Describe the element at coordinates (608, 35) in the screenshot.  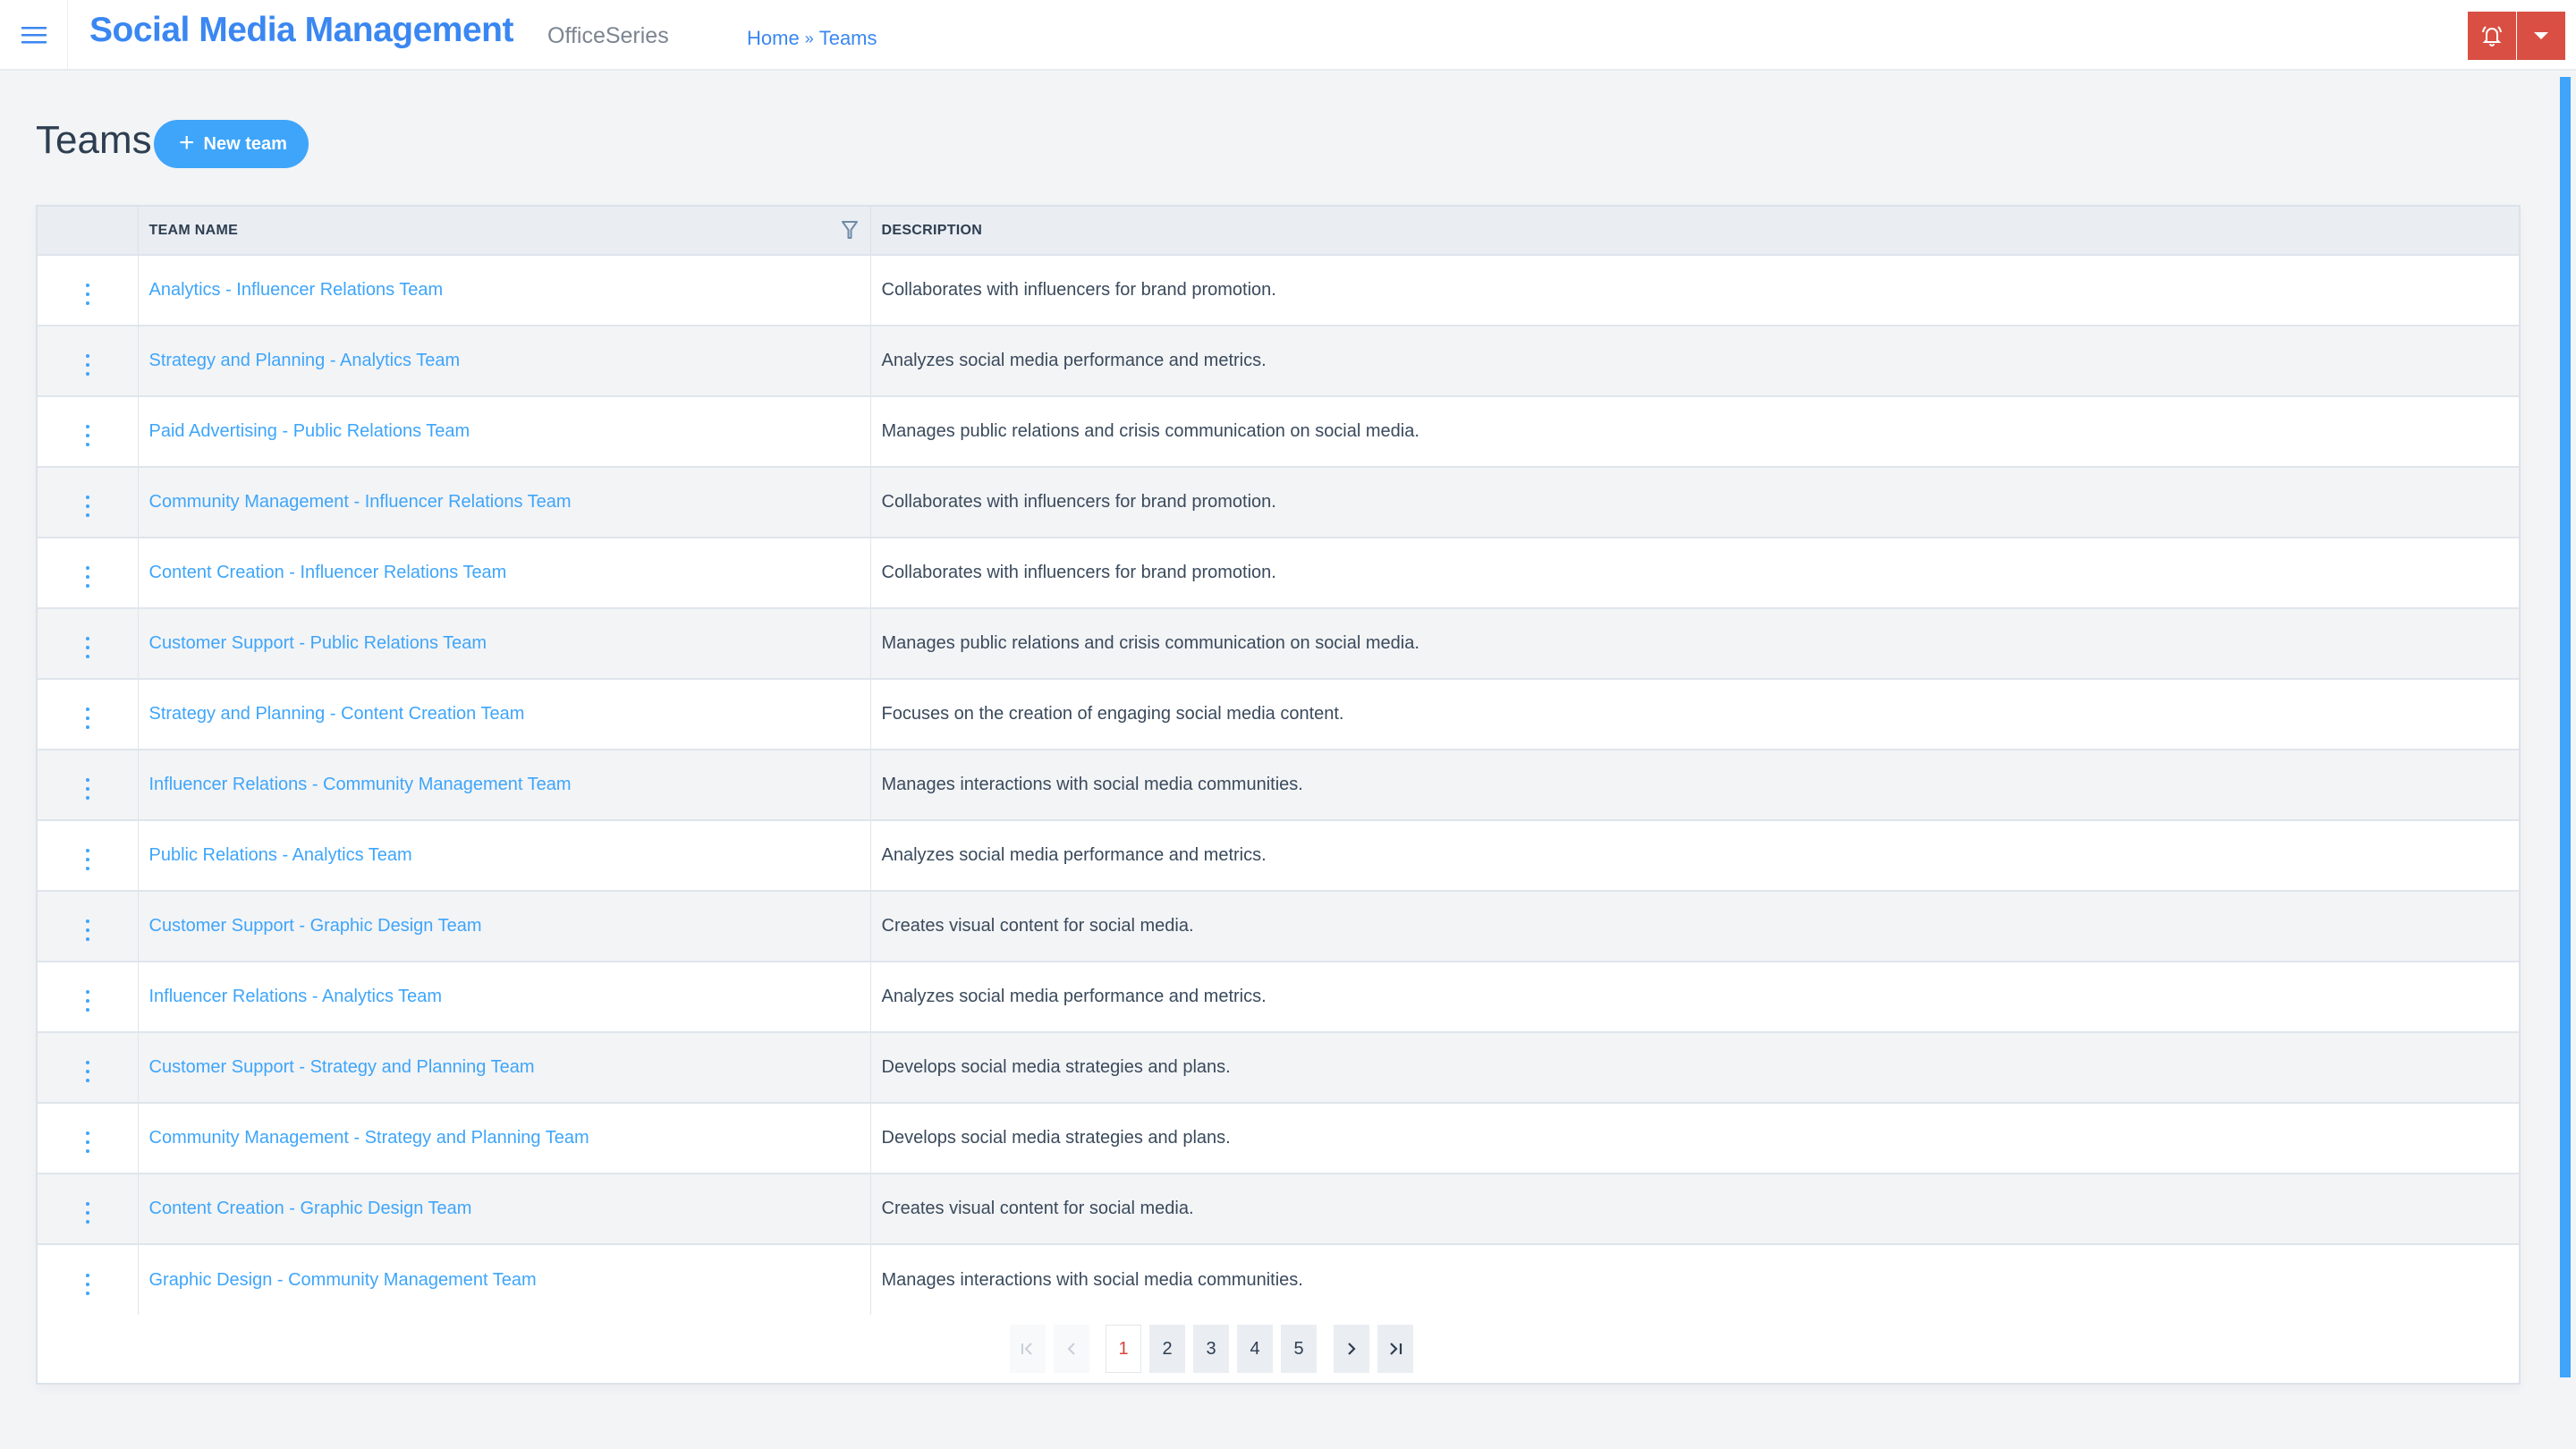
I see `app-subtitle: OfficeSeries` at that location.